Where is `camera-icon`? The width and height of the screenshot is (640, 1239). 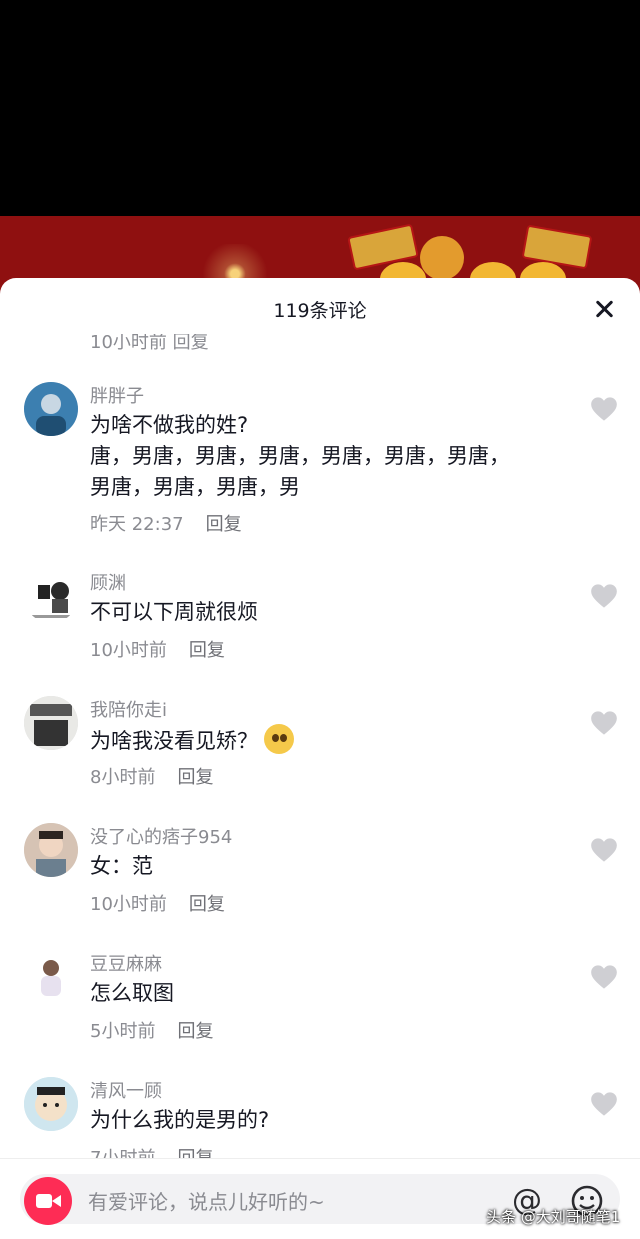
camera-icon is located at coordinates (48, 1201).